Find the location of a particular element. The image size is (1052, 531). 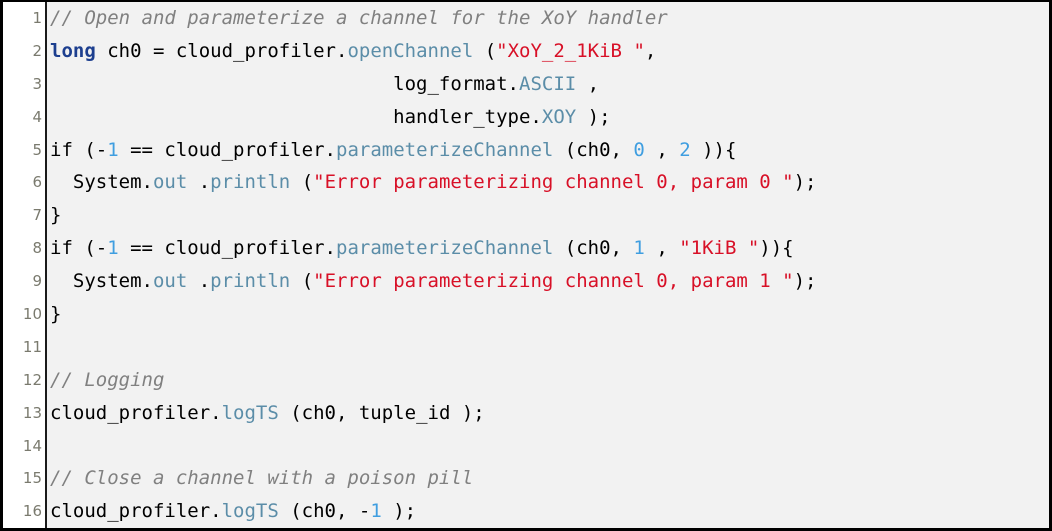

line-number: 7 is located at coordinates (37, 215).